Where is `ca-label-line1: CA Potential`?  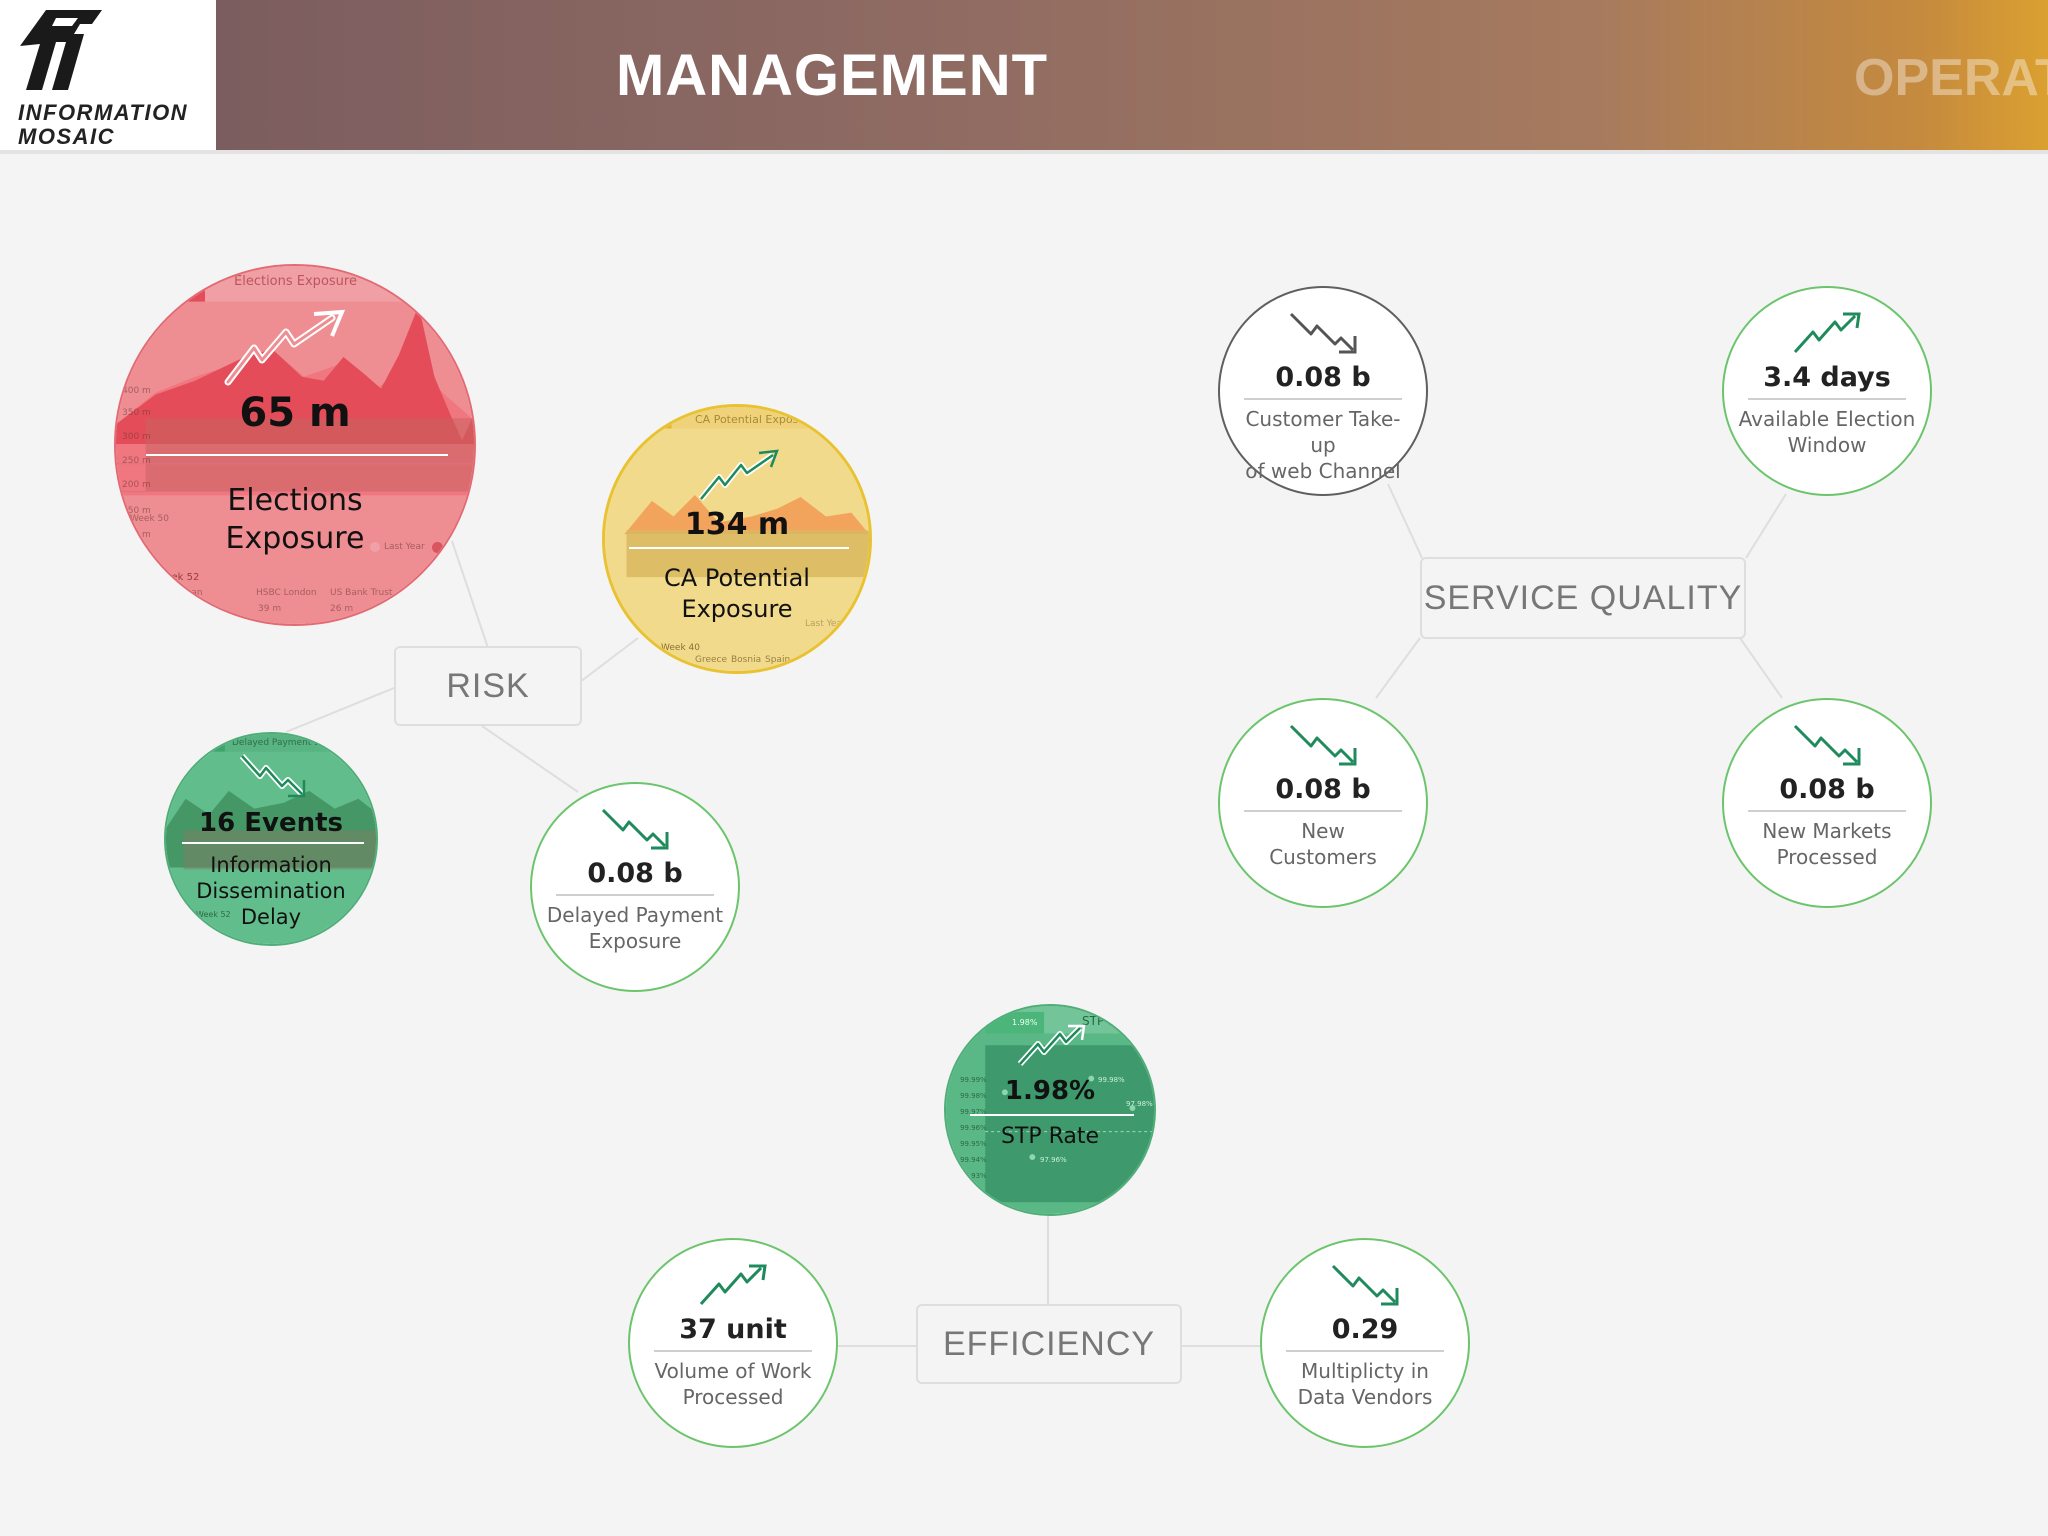
ca-label-line1: CA Potential is located at coordinates (737, 578).